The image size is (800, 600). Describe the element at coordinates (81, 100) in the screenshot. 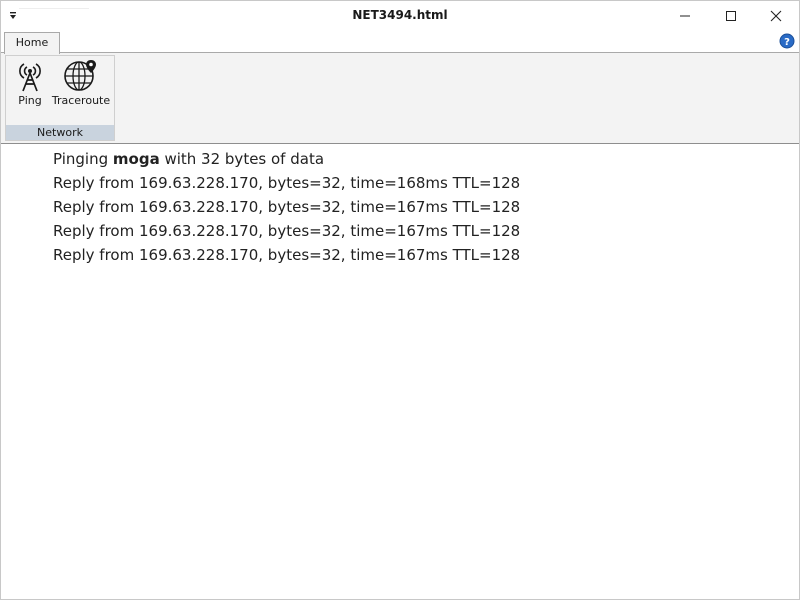

I see `traceroute-label: Traceroute` at that location.